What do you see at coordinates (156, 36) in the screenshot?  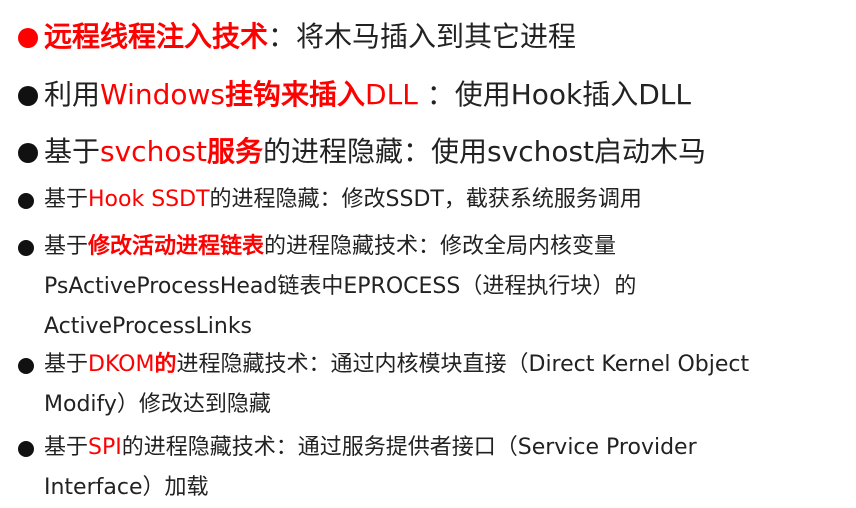 I see `highlight-text: 远程线程注入技术` at bounding box center [156, 36].